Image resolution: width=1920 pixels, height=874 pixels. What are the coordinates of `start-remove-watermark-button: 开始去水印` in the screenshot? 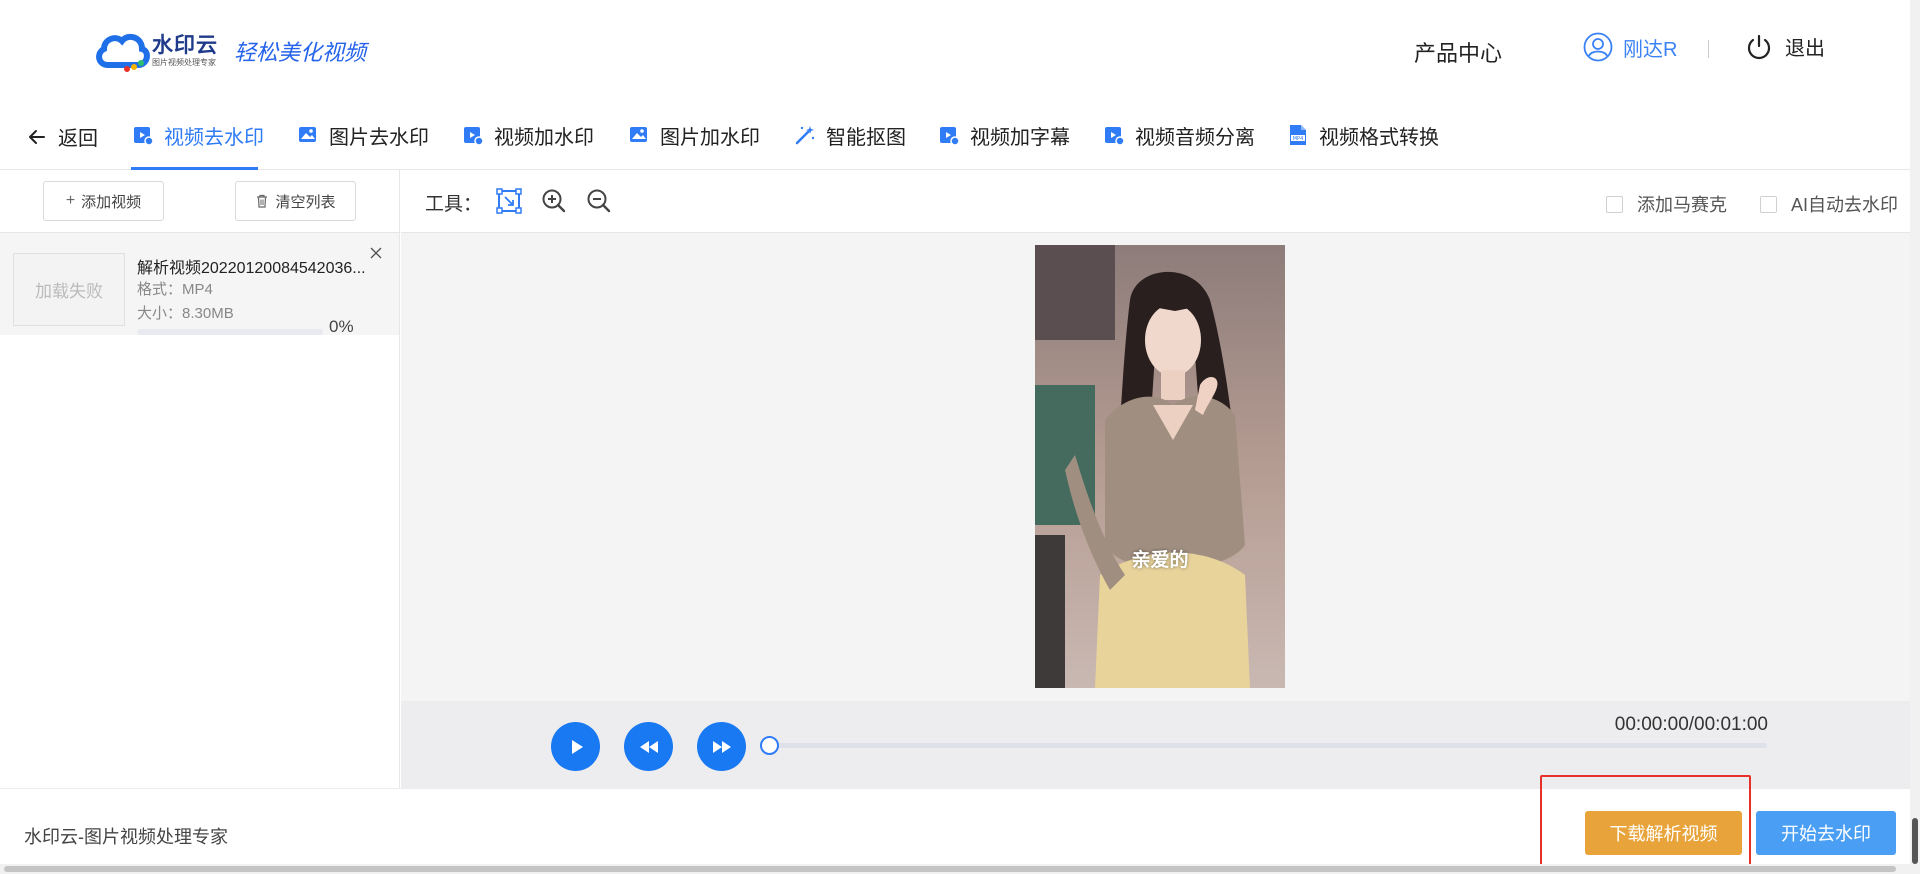 It's located at (1826, 833).